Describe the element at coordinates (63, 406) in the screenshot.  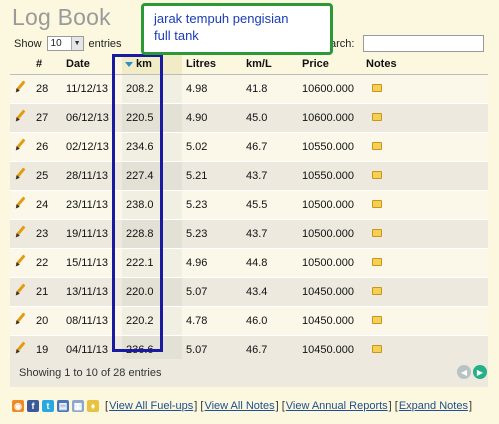
I see `save-icon: ▤` at that location.